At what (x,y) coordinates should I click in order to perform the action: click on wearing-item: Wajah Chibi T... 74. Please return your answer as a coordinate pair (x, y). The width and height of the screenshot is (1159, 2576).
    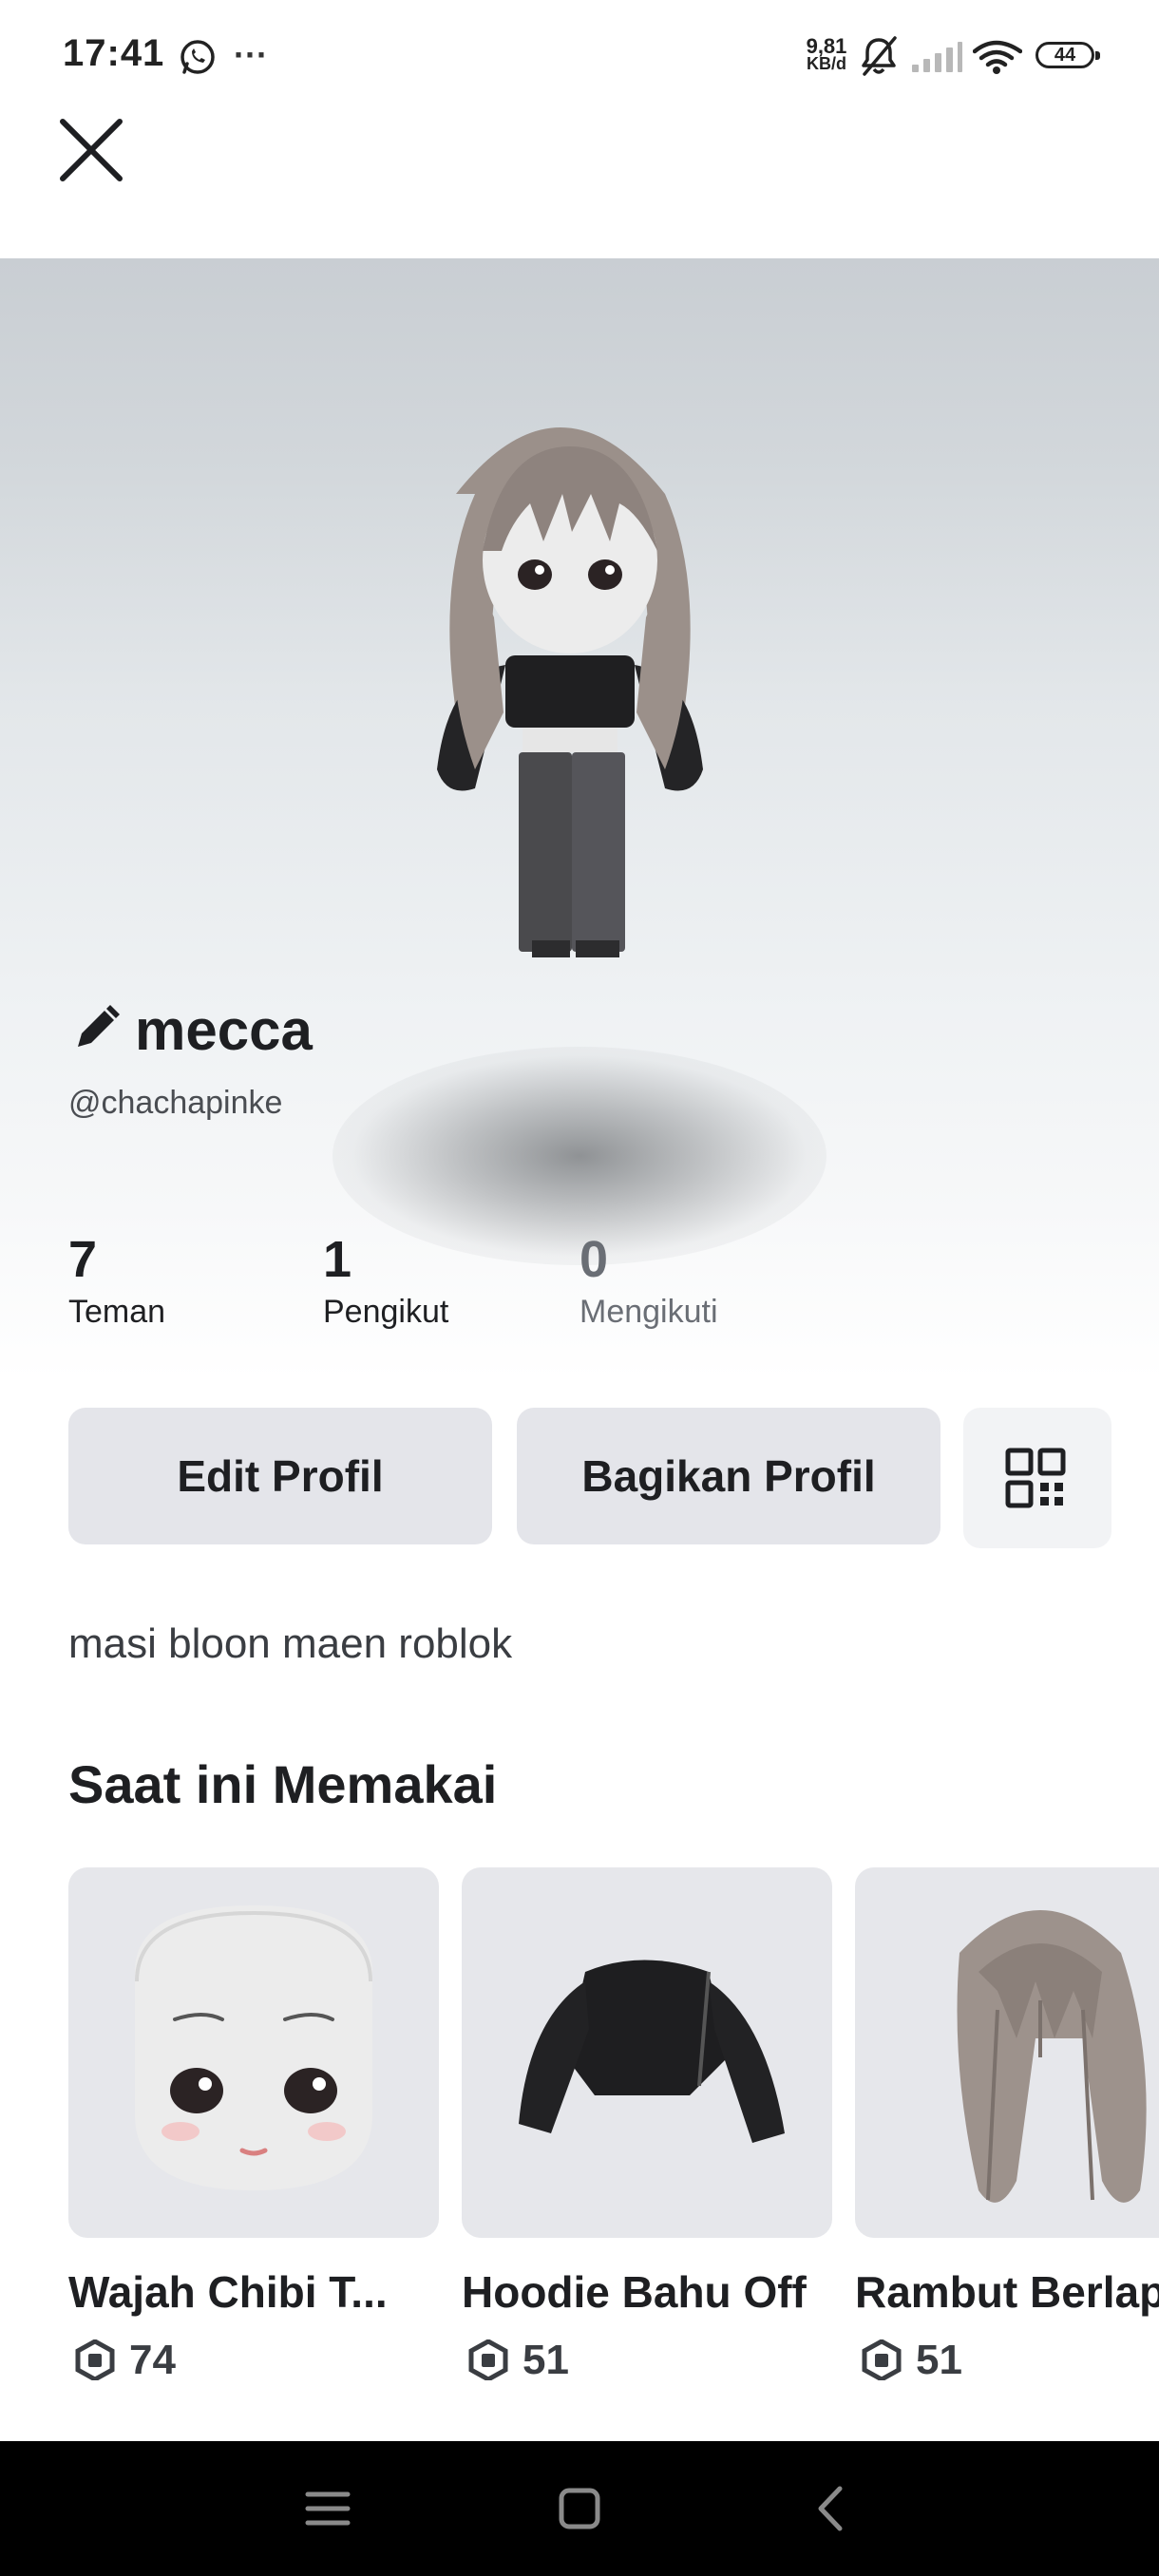
    Looking at the image, I should click on (253, 2123).